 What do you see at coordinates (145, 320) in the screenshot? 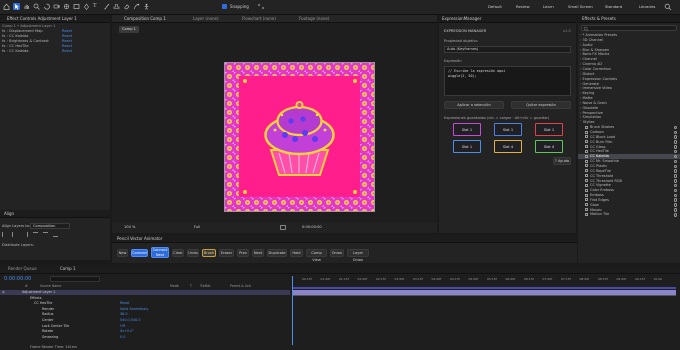
I see `timeline-row: Center 540.0,540.0` at bounding box center [145, 320].